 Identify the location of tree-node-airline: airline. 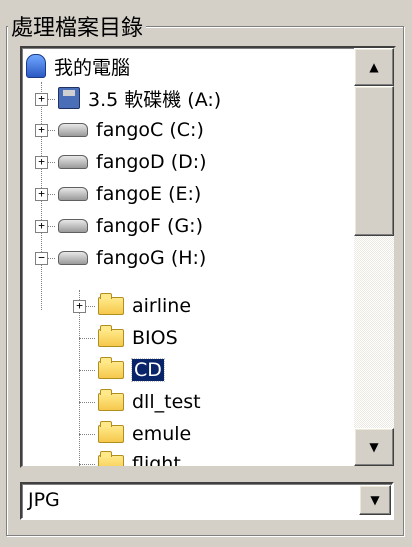
(144, 306).